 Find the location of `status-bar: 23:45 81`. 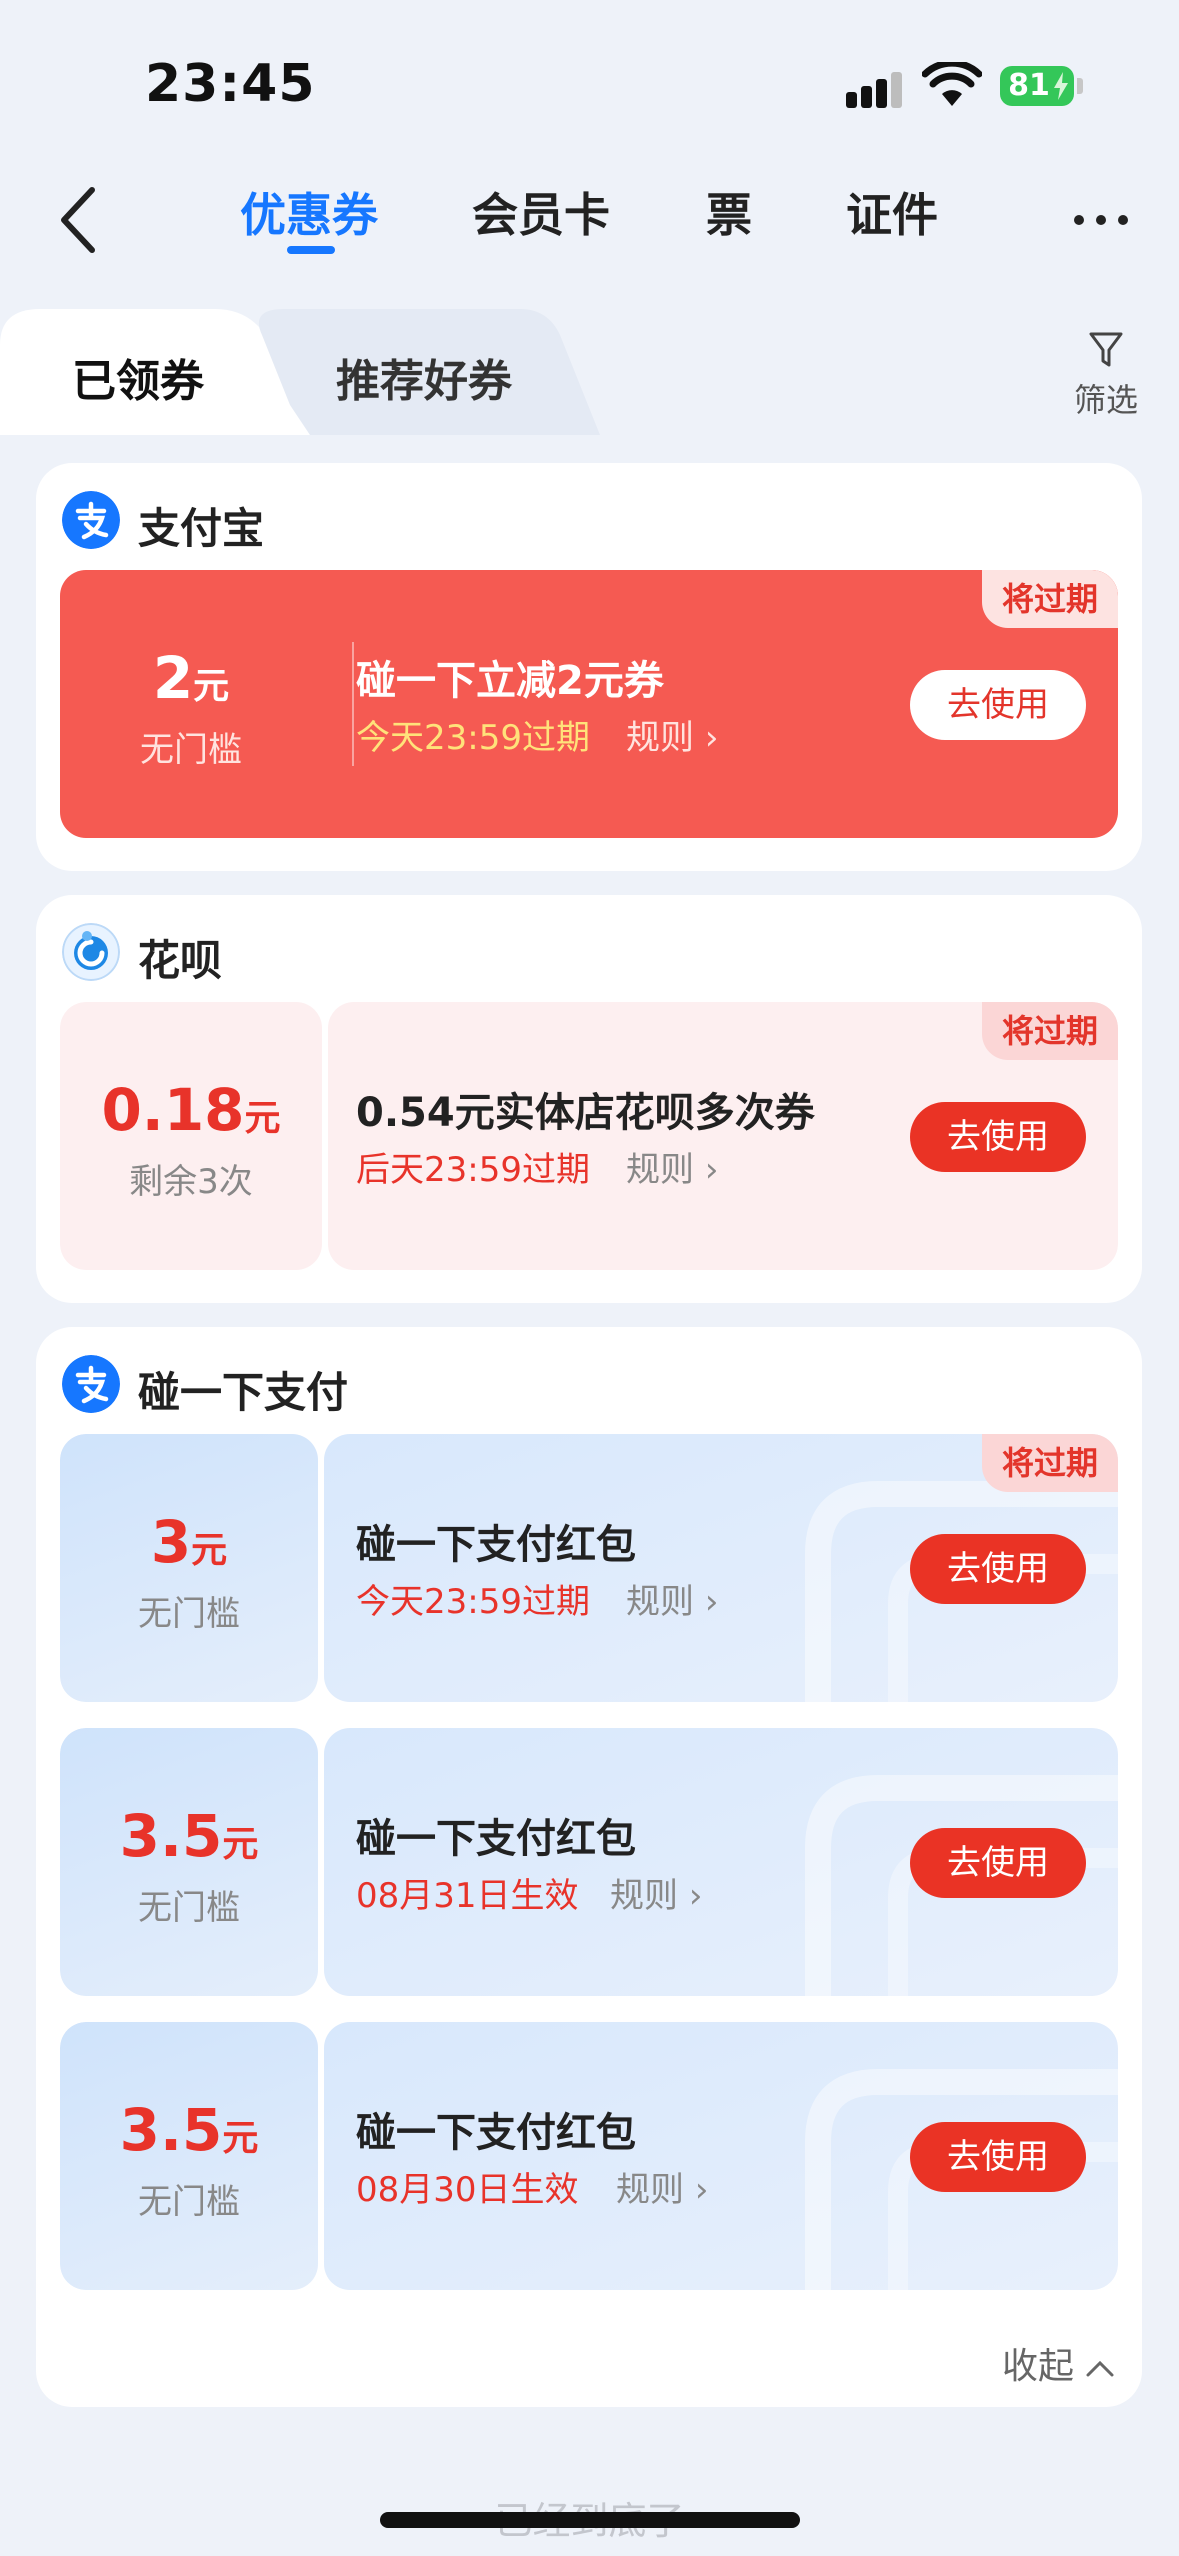

status-bar: 23:45 81 is located at coordinates (589, 75).